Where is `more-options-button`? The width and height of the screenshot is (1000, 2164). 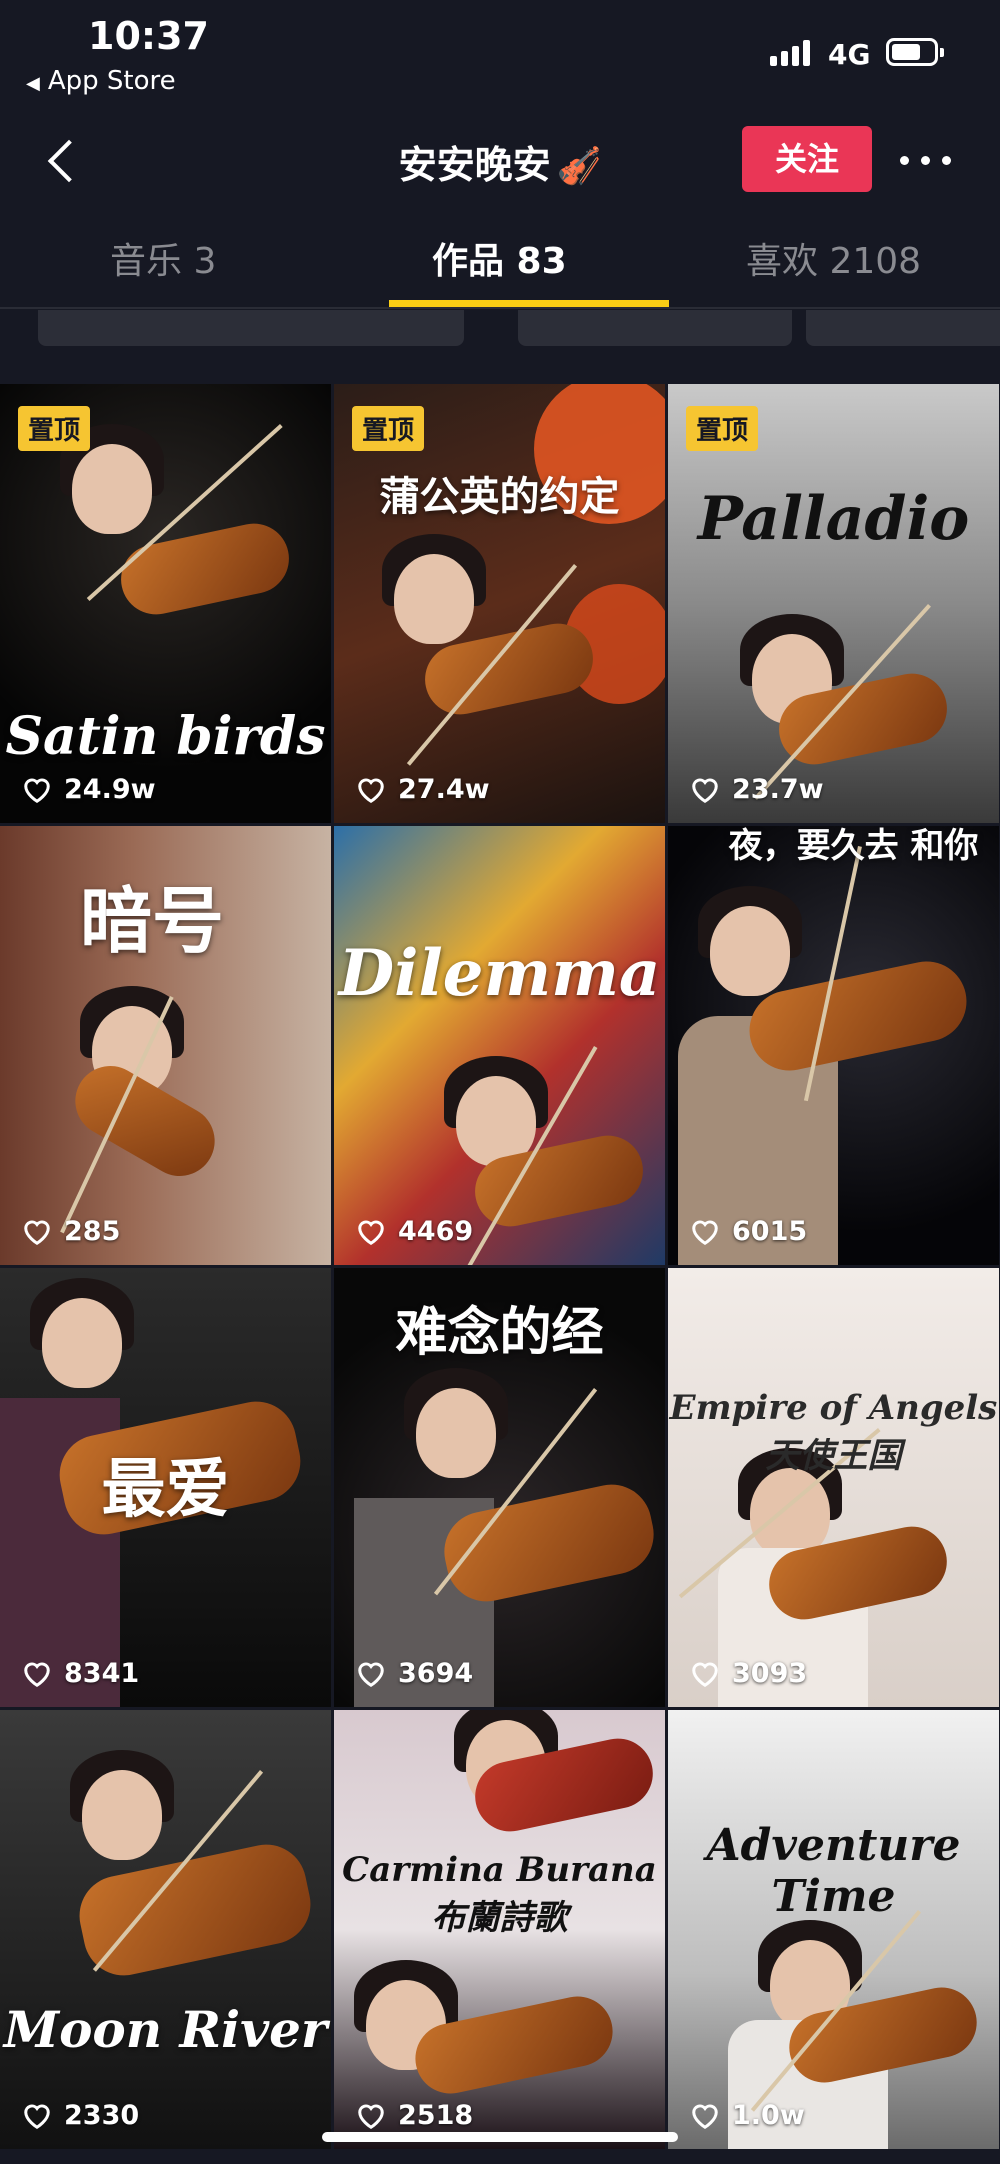 more-options-button is located at coordinates (926, 160).